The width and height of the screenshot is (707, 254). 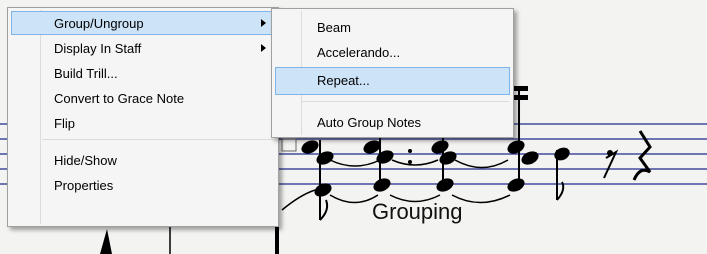 I want to click on menu-item-label: Group/Ungroup, so click(x=99, y=23).